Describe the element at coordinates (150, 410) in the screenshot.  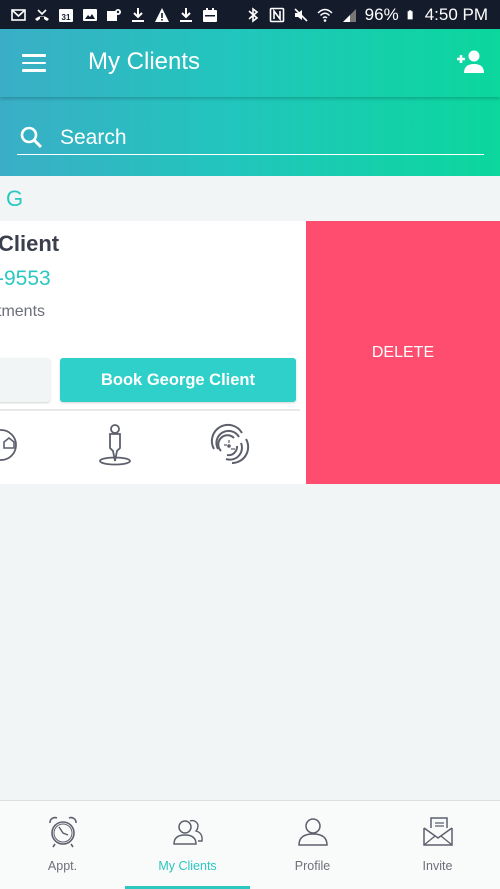
I see `card-divider` at that location.